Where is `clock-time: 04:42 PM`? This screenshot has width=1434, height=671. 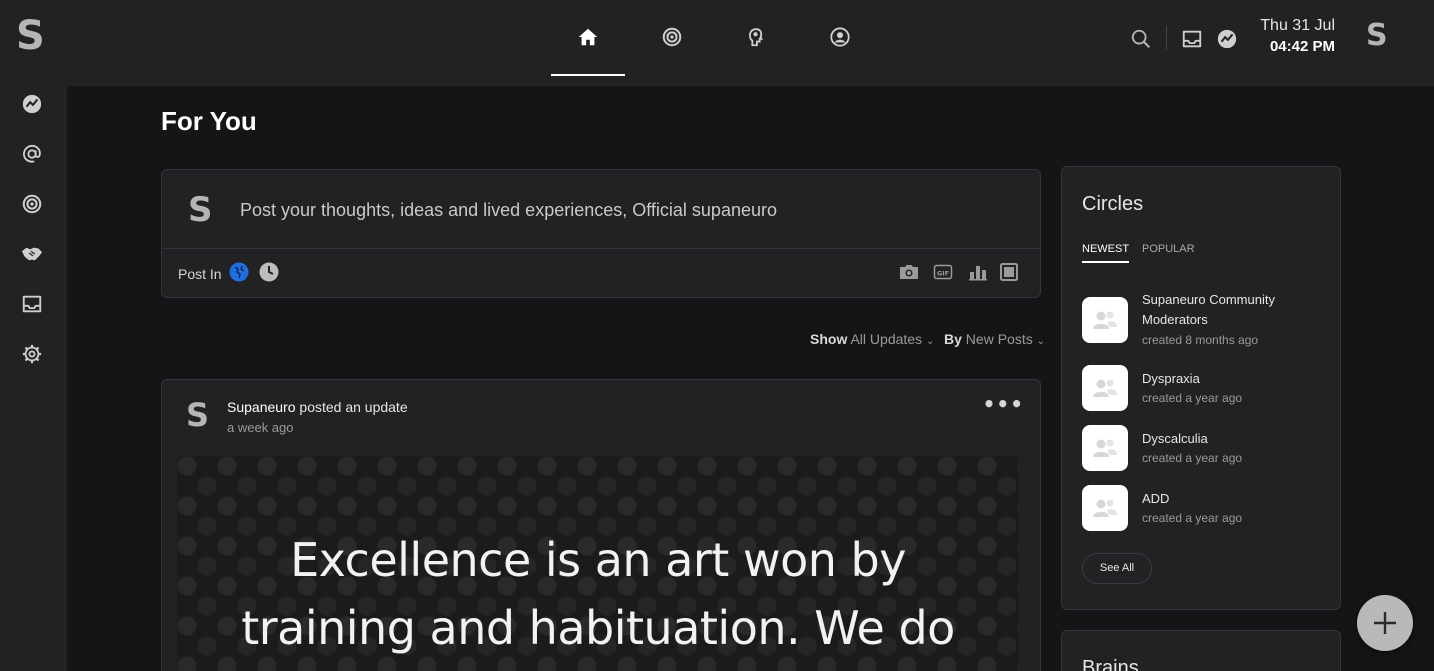
clock-time: 04:42 PM is located at coordinates (1302, 46).